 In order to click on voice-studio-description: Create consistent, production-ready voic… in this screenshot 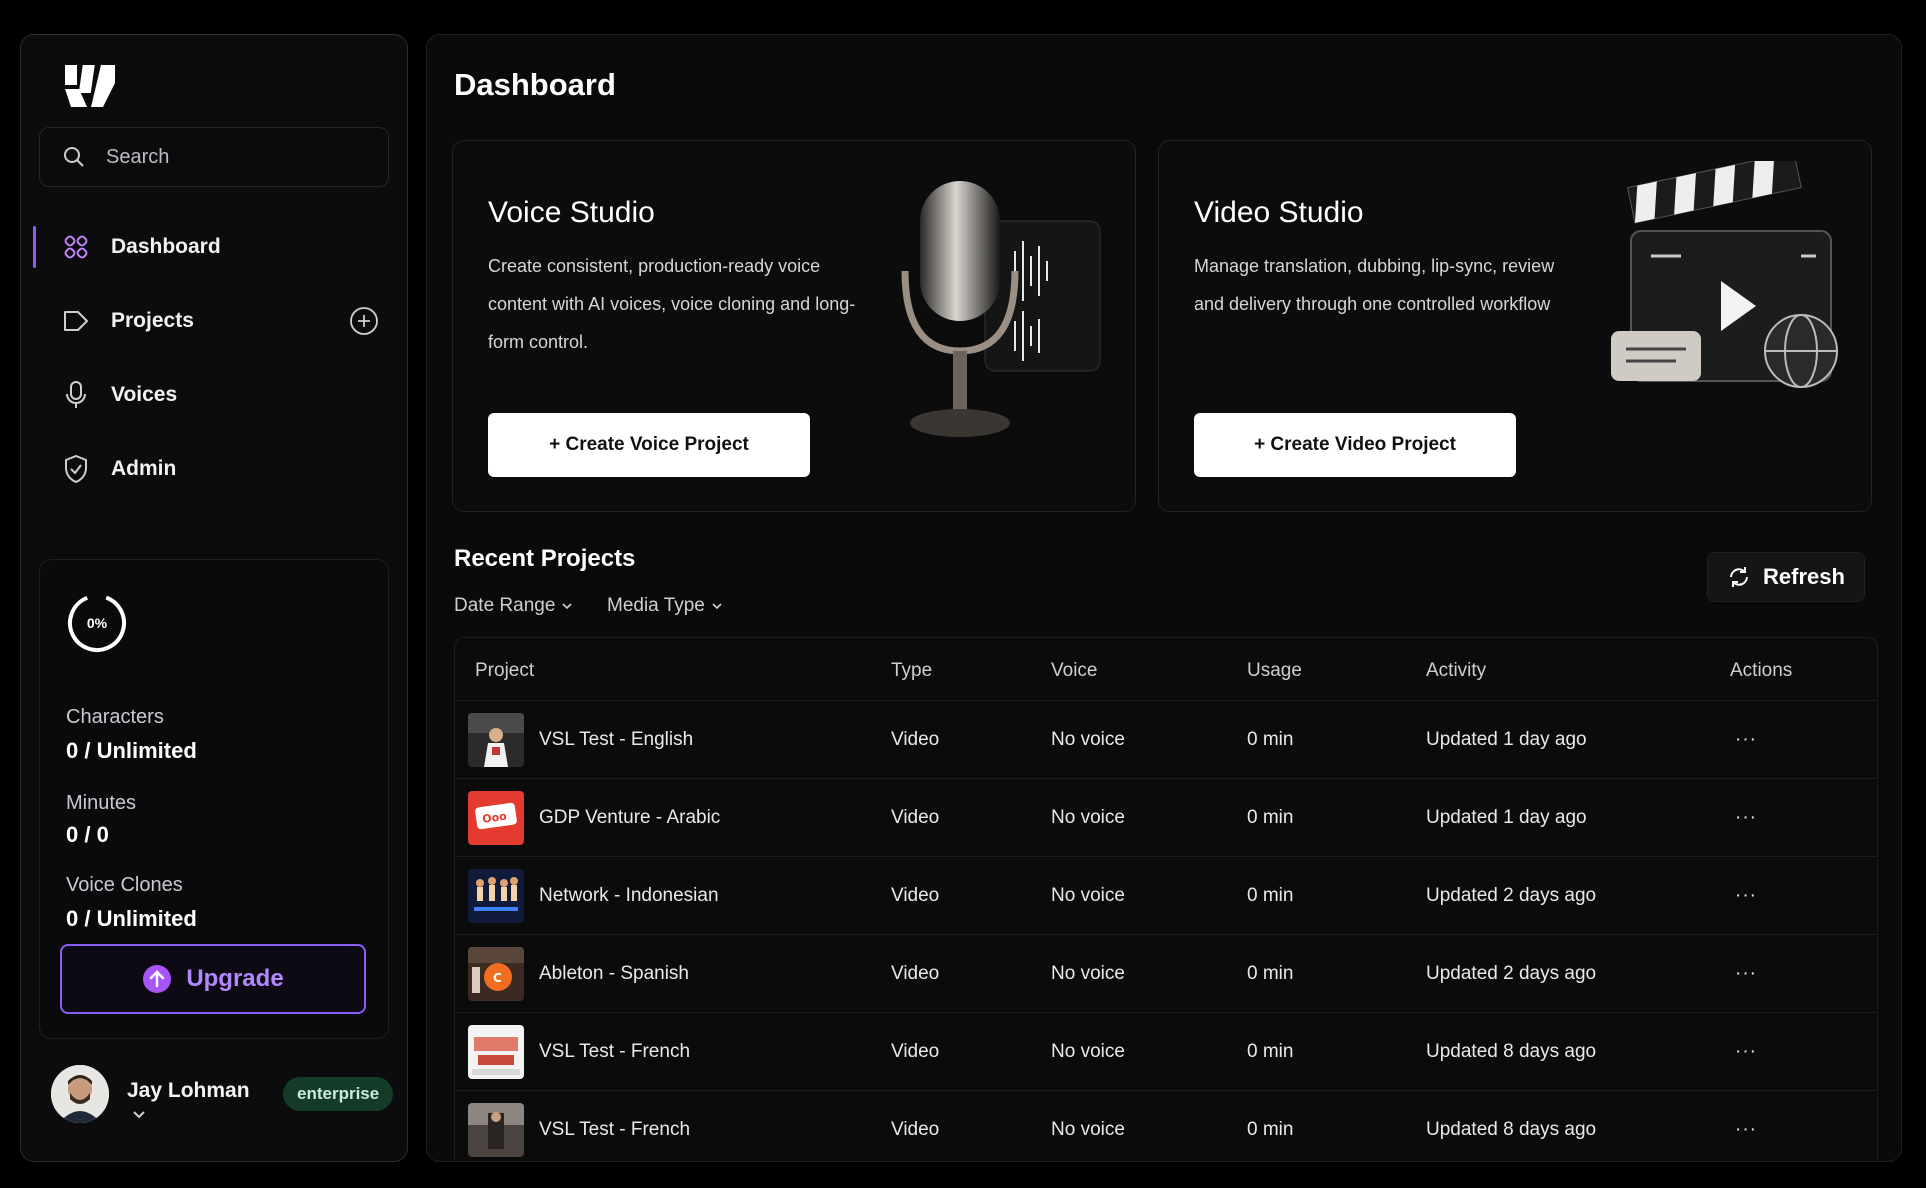, I will do `click(672, 304)`.